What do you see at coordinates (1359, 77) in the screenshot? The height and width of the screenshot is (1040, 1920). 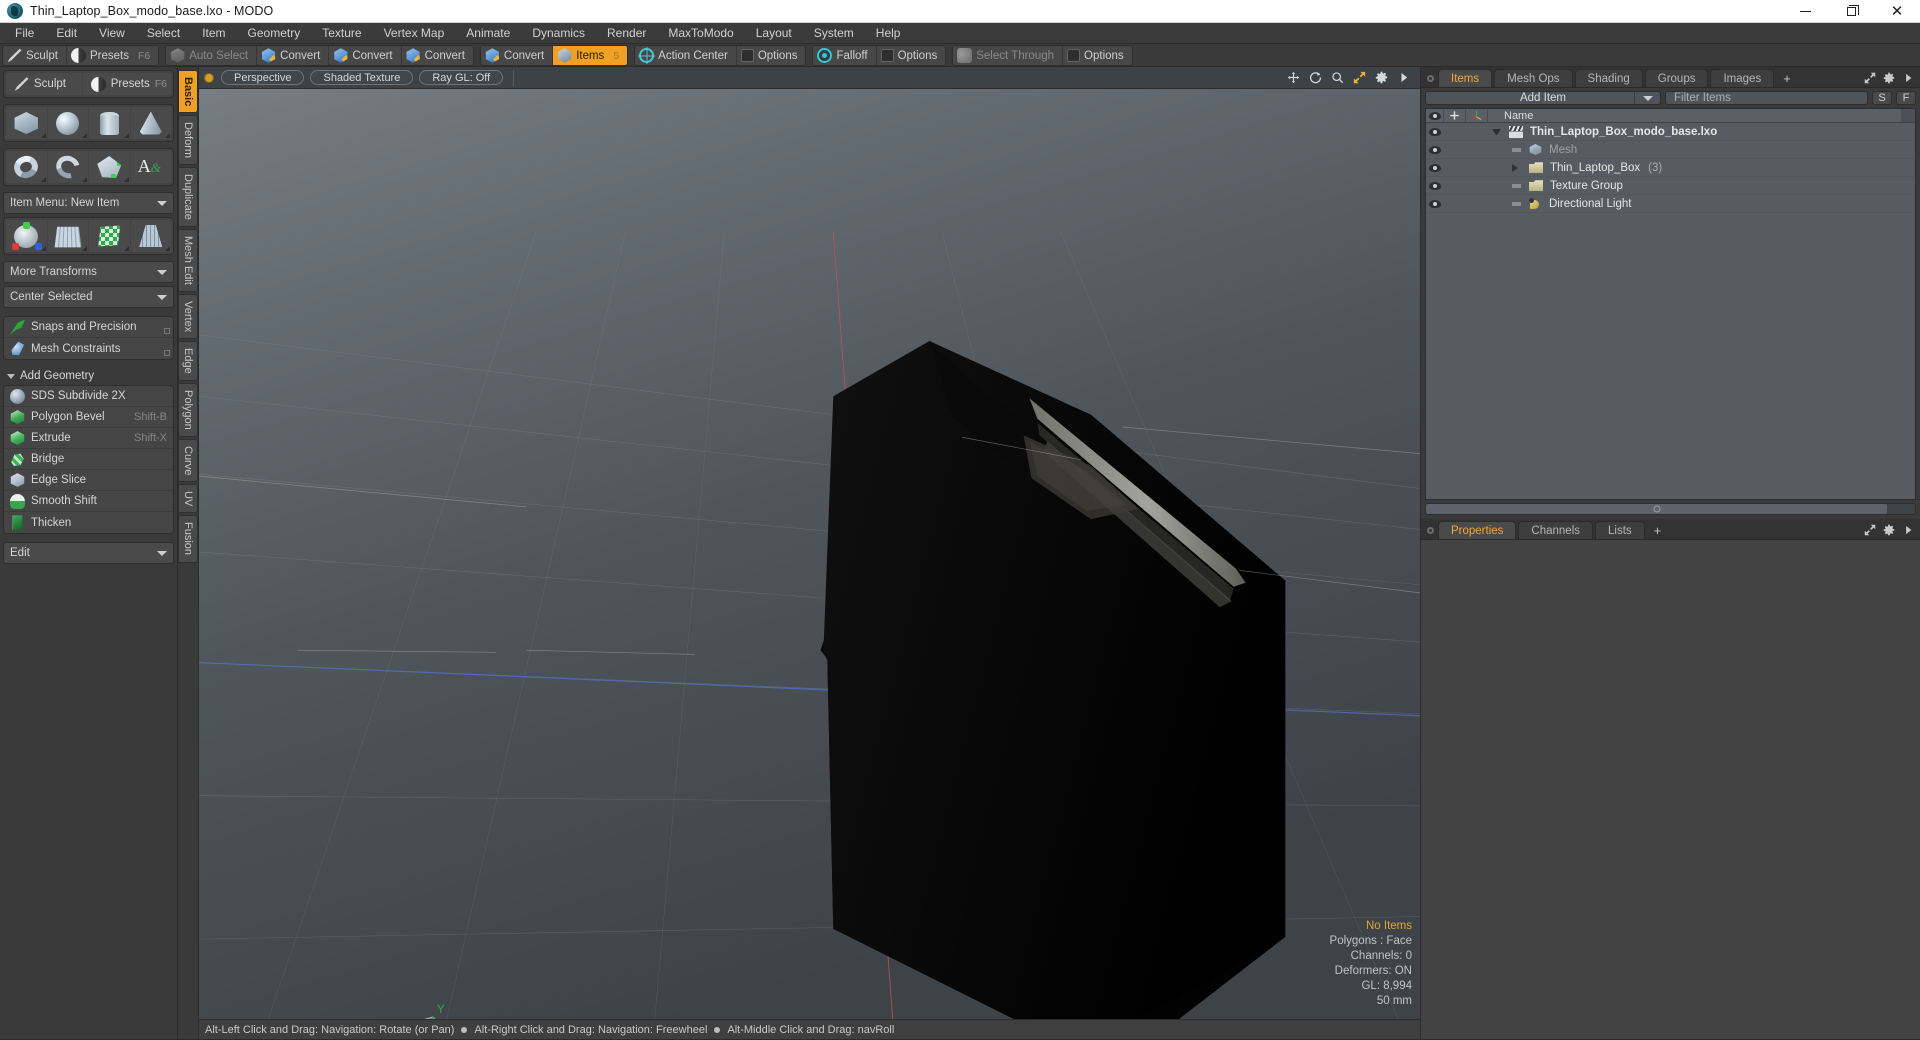 I see `fit-expand-icon` at bounding box center [1359, 77].